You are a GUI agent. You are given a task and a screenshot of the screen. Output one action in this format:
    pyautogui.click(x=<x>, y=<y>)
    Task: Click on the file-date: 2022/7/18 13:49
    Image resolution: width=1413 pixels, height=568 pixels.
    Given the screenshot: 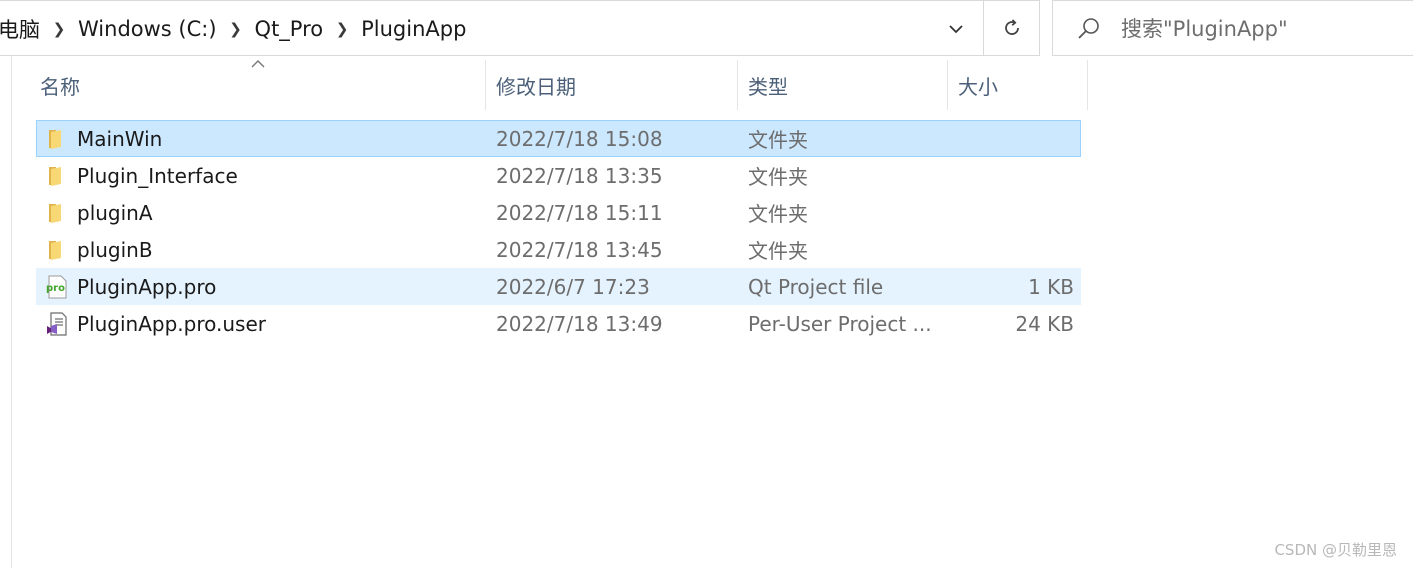 What is the action you would take?
    pyautogui.click(x=579, y=323)
    